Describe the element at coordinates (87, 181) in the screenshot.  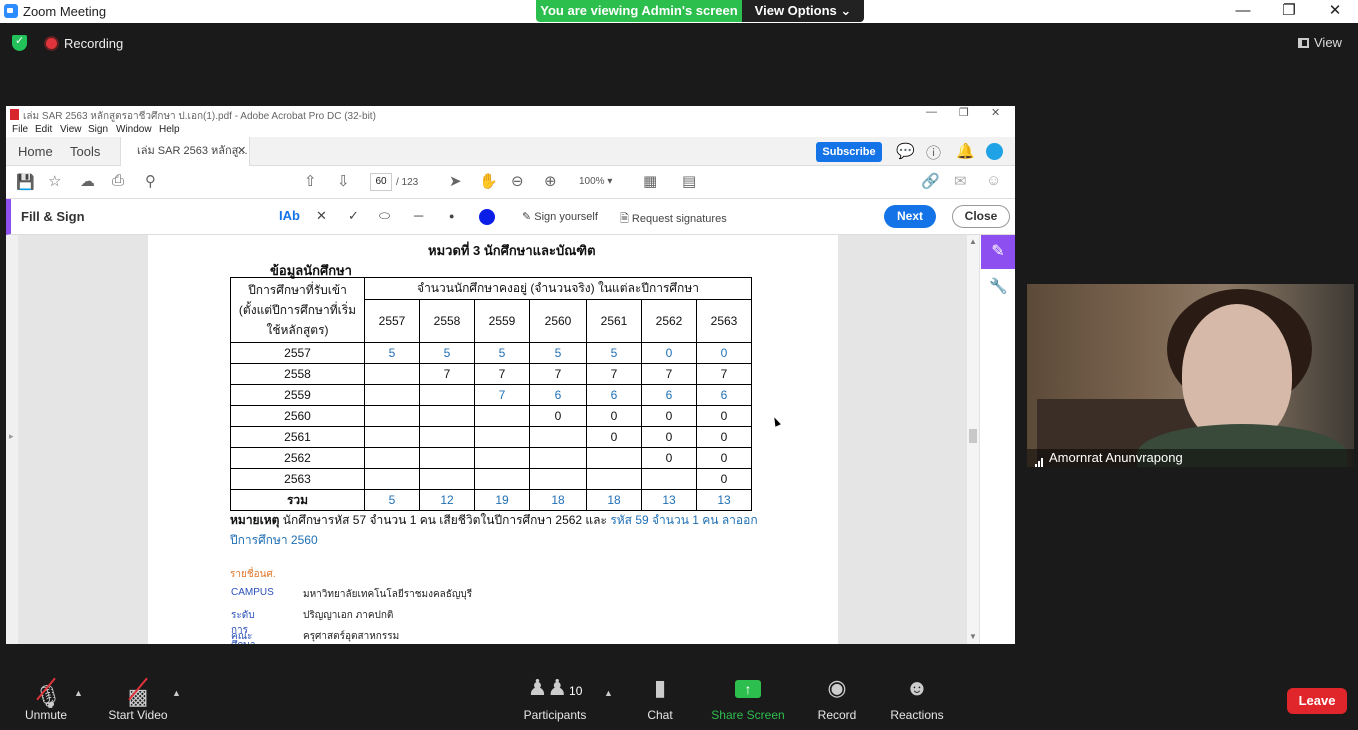
I see `upload-cloud-icon: ☁` at that location.